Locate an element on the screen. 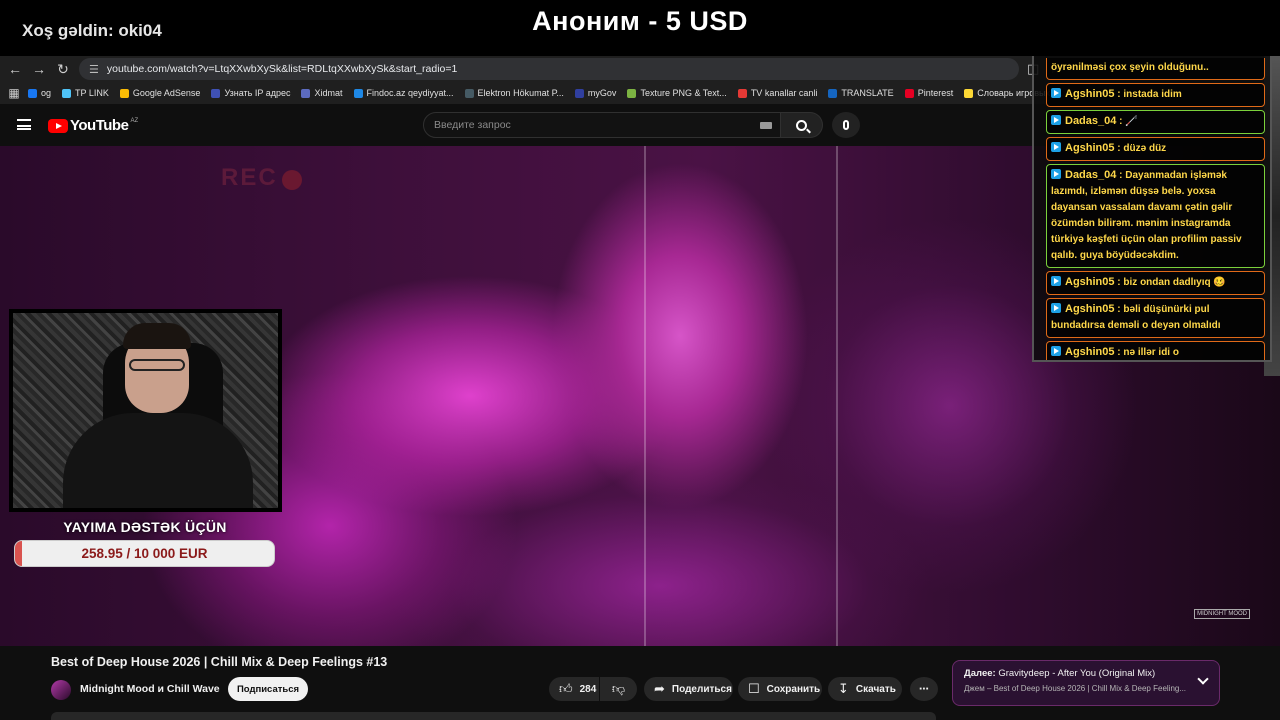  share-button: ➦ Поделиться is located at coordinates (688, 689).